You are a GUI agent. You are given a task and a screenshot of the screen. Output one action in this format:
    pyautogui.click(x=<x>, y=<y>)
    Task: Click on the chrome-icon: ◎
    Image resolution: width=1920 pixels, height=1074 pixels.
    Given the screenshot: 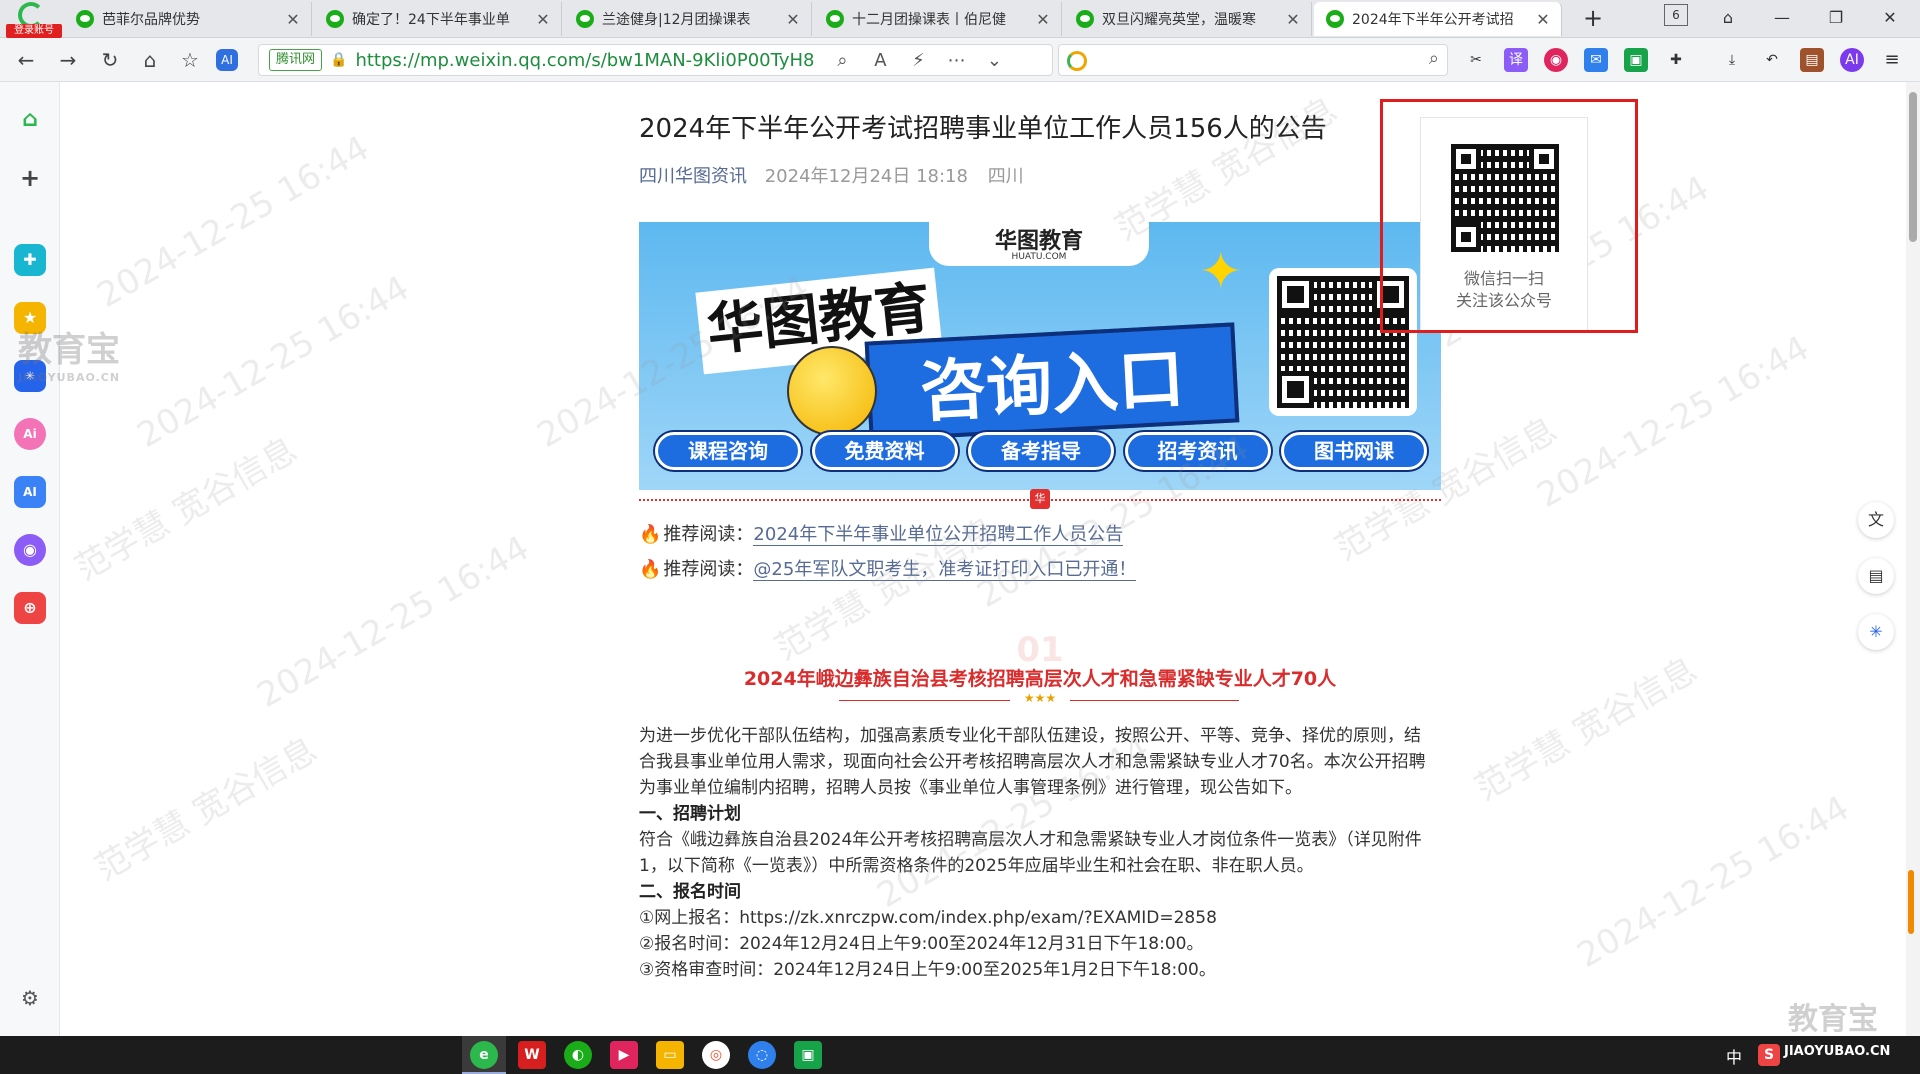 What is the action you would take?
    pyautogui.click(x=716, y=1055)
    